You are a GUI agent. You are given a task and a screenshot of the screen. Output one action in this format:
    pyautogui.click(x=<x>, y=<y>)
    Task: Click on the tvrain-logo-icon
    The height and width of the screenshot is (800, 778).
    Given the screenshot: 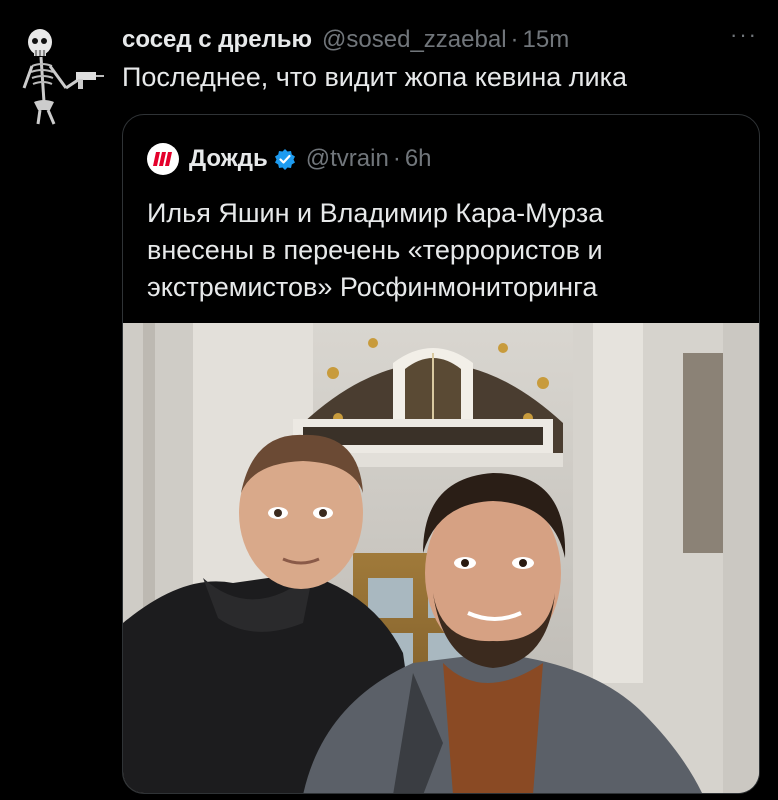 What is the action you would take?
    pyautogui.click(x=163, y=159)
    